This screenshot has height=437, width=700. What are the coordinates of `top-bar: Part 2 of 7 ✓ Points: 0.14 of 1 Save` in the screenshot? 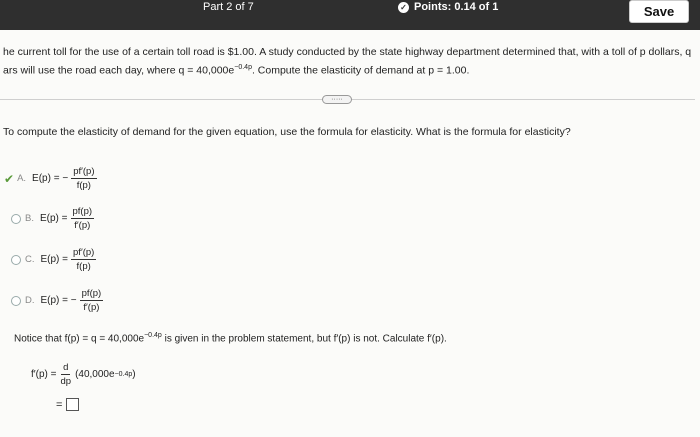 It's located at (350, 15).